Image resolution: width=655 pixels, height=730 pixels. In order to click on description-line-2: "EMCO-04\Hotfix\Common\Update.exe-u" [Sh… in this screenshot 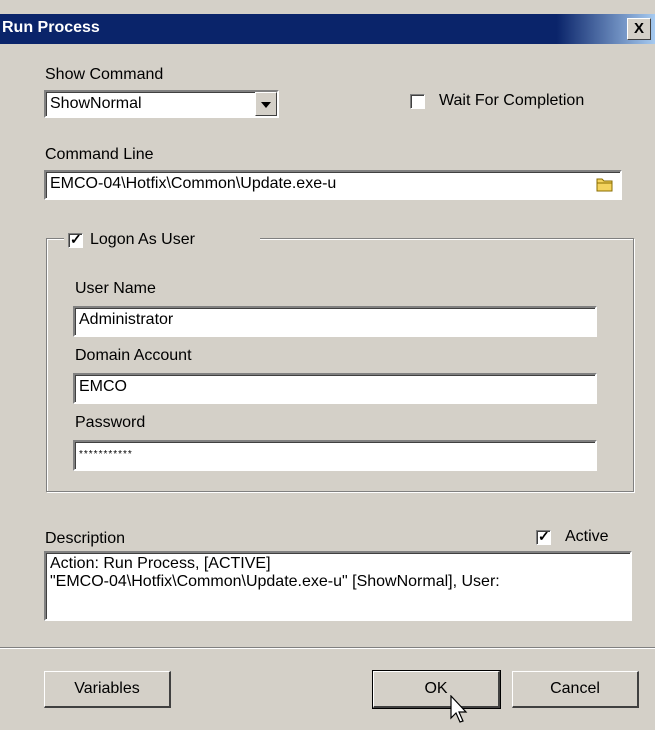, I will do `click(275, 581)`.